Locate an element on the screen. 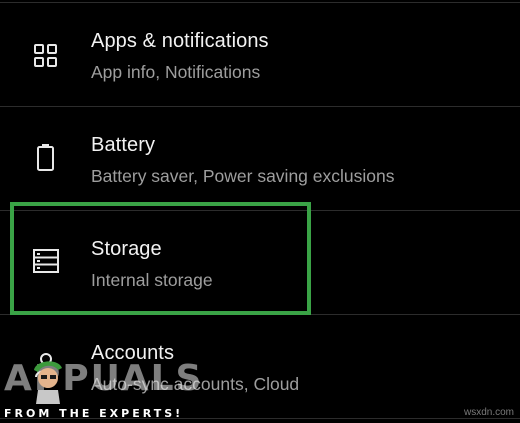 The width and height of the screenshot is (520, 423). site-watermark: wsxdn.com is located at coordinates (488, 412).